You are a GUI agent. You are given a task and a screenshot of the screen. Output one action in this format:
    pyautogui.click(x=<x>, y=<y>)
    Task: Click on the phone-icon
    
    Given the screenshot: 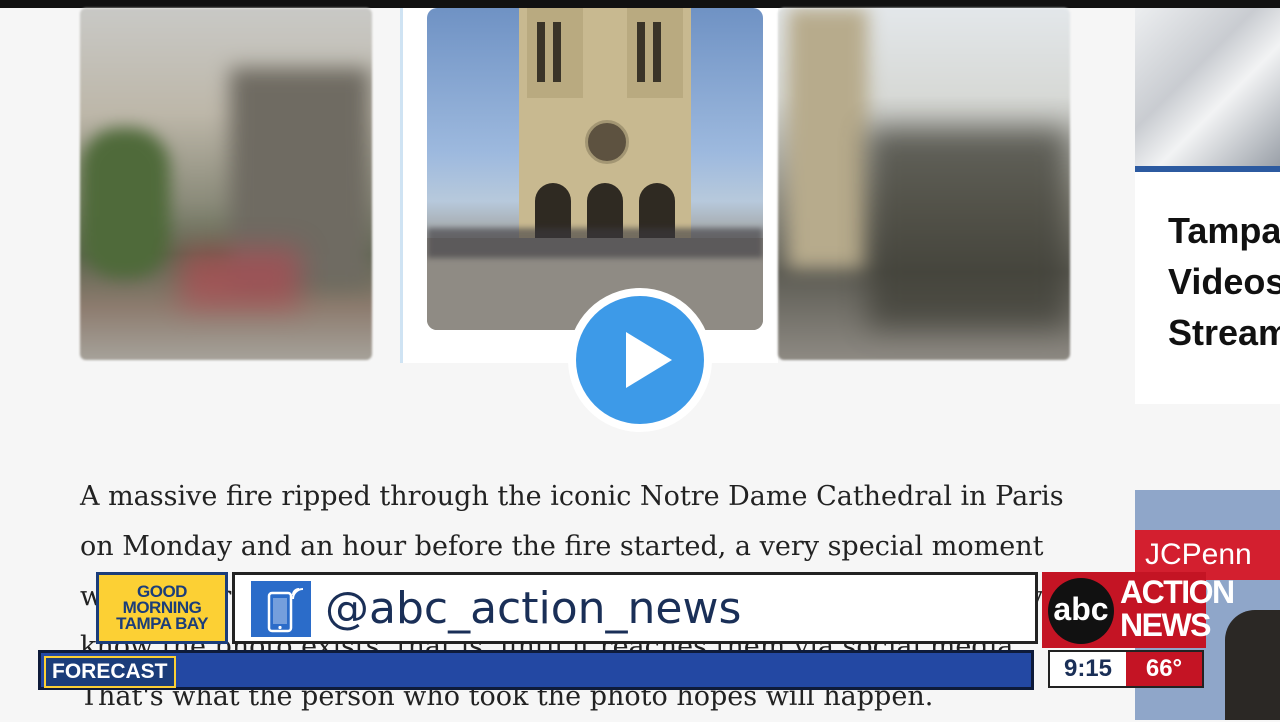 What is the action you would take?
    pyautogui.click(x=281, y=609)
    